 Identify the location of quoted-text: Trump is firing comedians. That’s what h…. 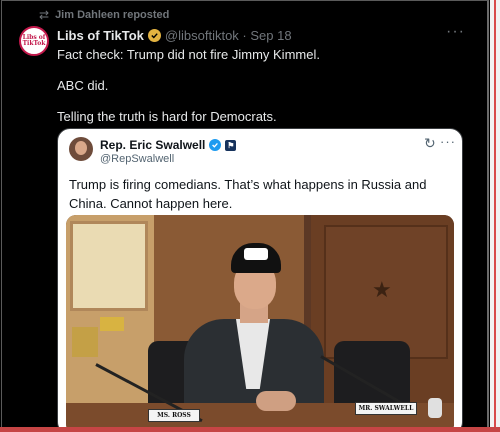
(248, 194).